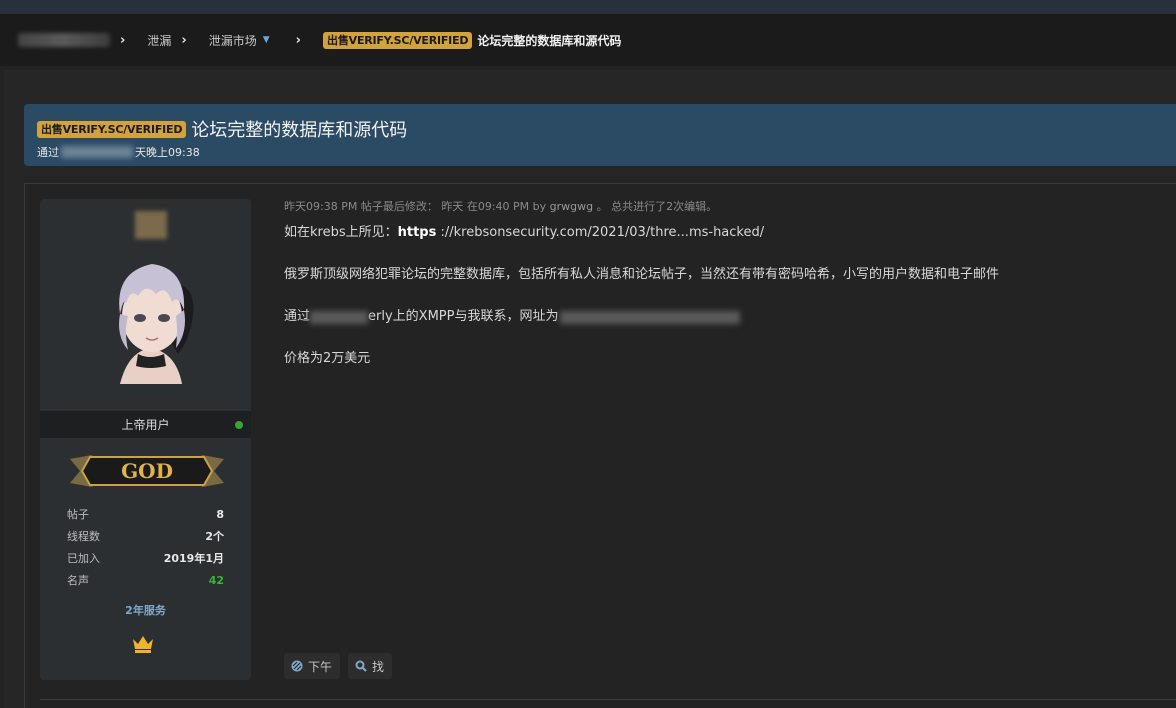  I want to click on post-link-scheme: https, so click(417, 232).